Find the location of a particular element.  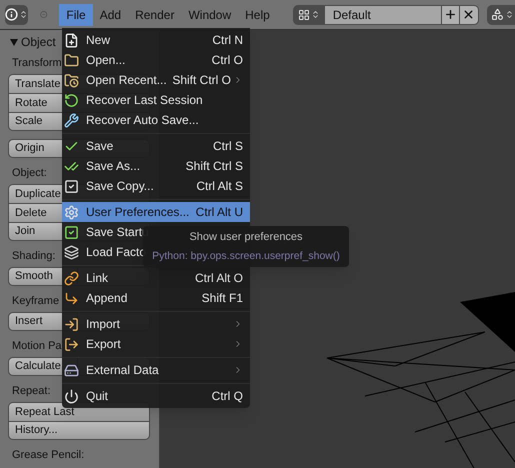

shortcut-label: Ctrl Q is located at coordinates (227, 396).